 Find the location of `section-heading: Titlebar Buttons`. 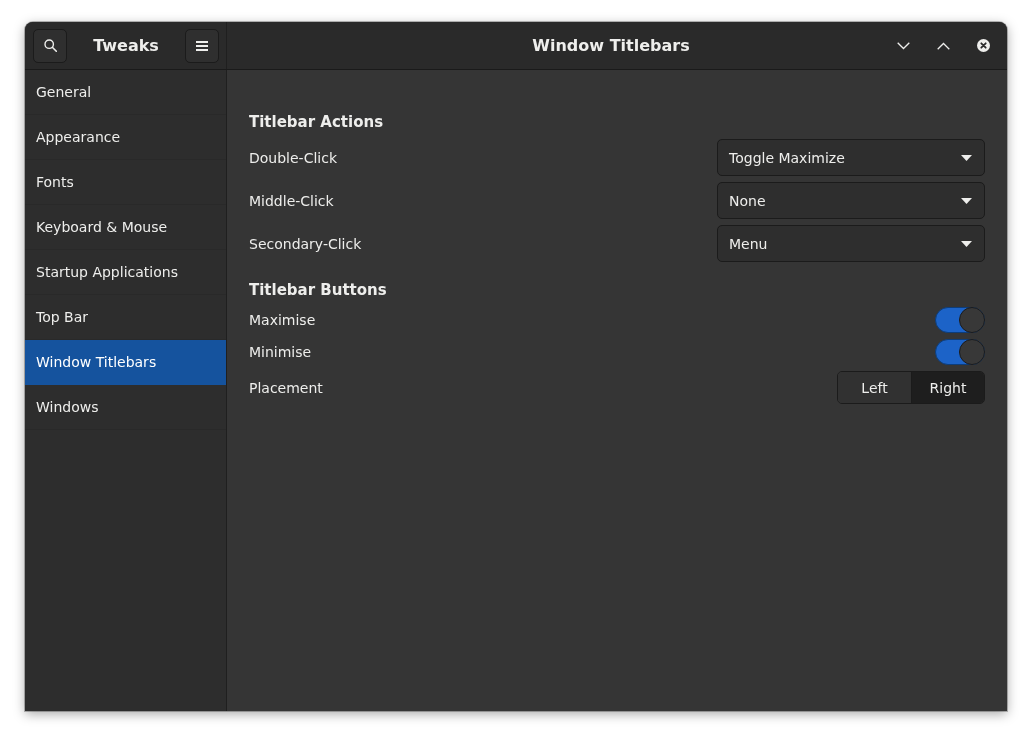

section-heading: Titlebar Buttons is located at coordinates (318, 290).